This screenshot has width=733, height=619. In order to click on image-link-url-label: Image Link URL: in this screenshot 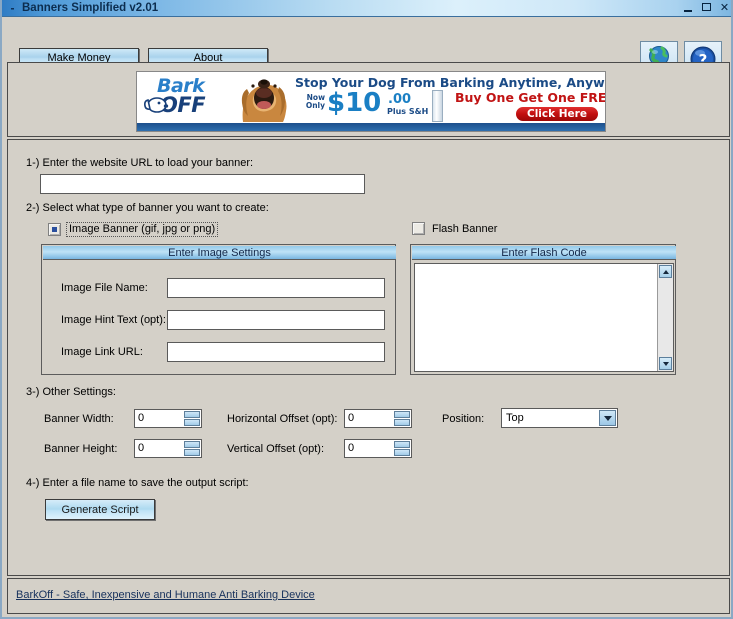, I will do `click(102, 352)`.